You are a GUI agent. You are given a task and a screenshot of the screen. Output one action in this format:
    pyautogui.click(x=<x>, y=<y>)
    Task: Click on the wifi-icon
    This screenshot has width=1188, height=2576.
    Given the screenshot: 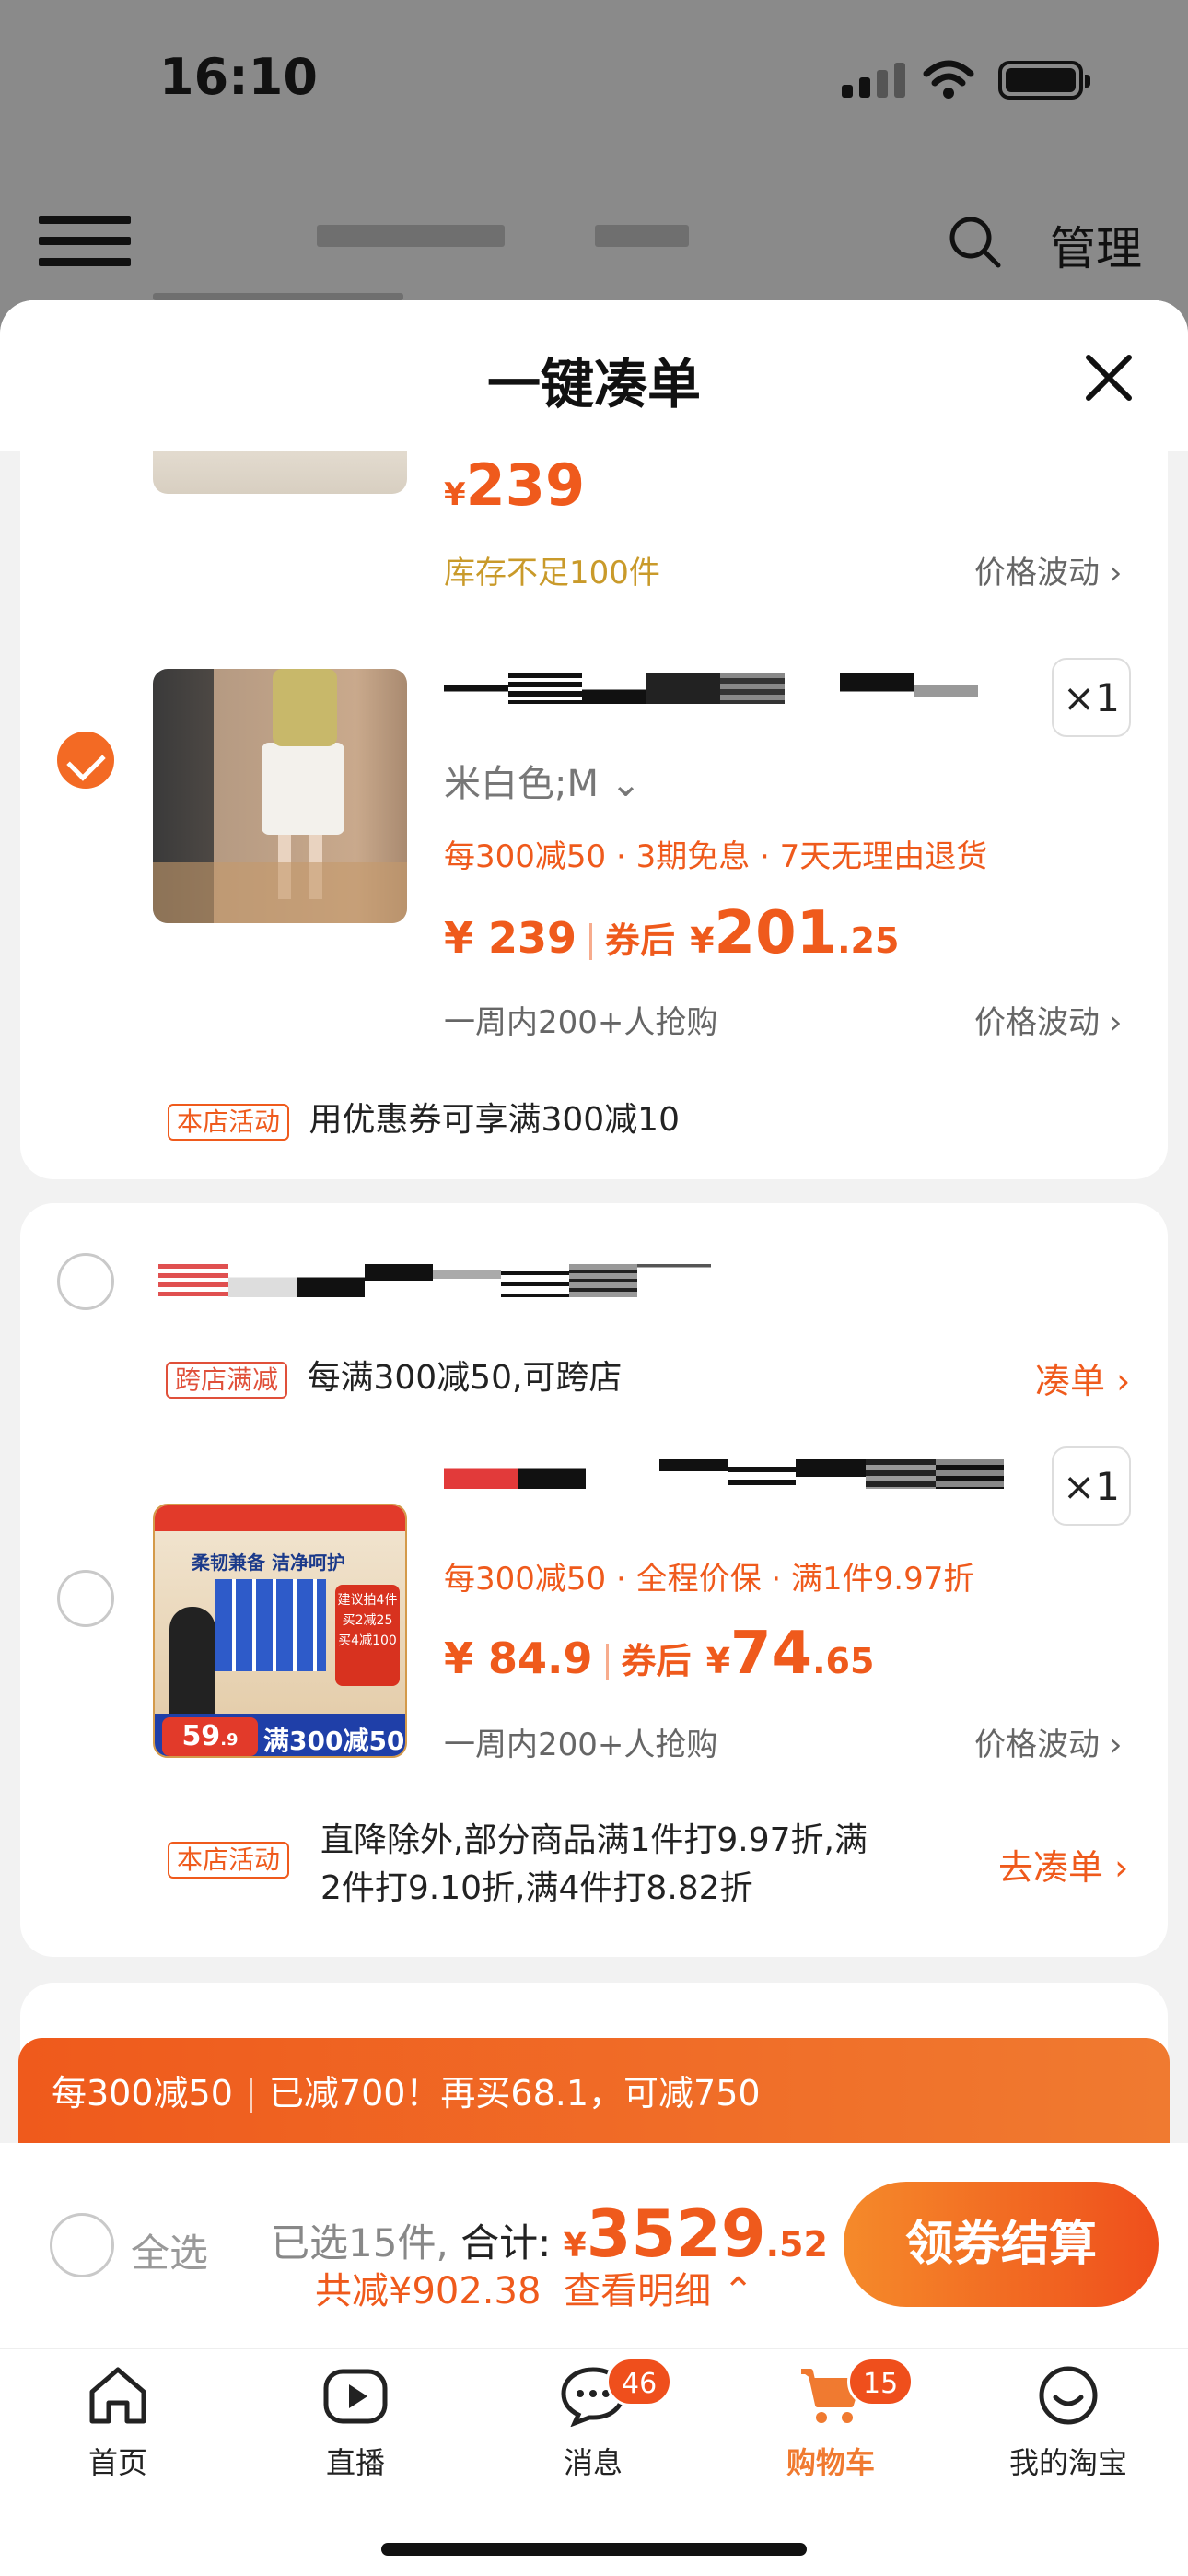 What is the action you would take?
    pyautogui.click(x=948, y=79)
    